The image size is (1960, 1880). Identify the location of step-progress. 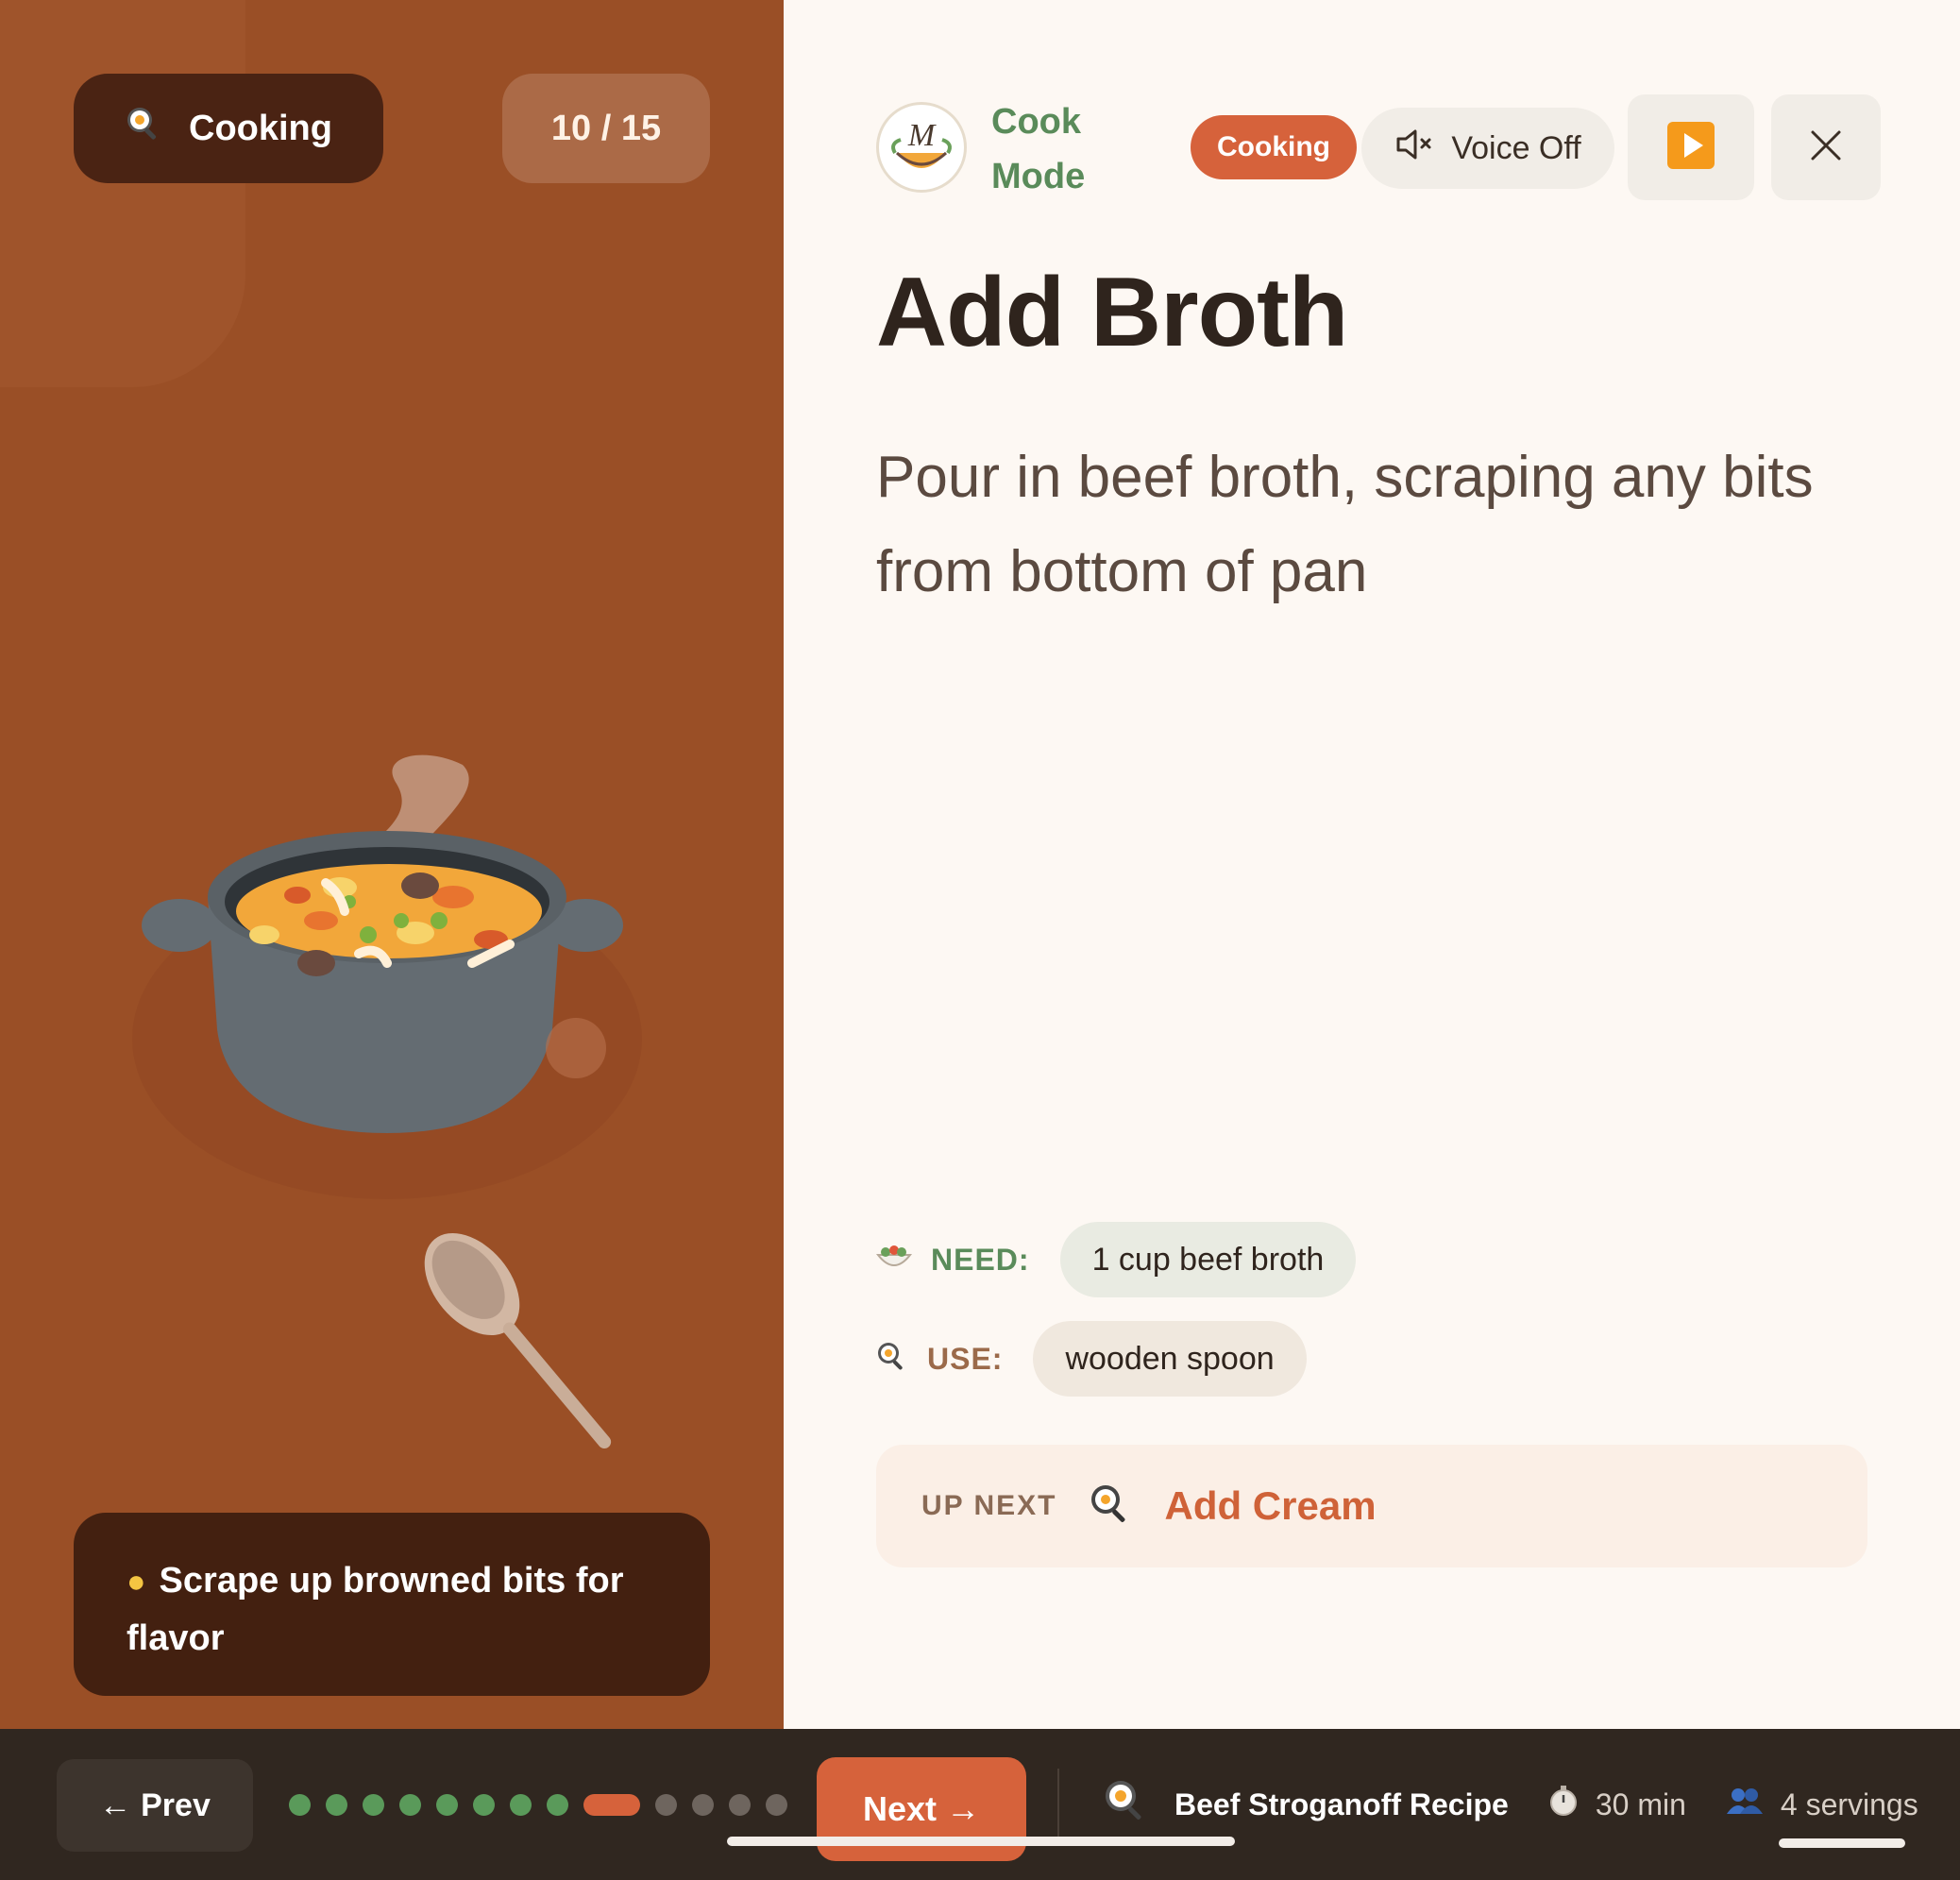
(538, 1804).